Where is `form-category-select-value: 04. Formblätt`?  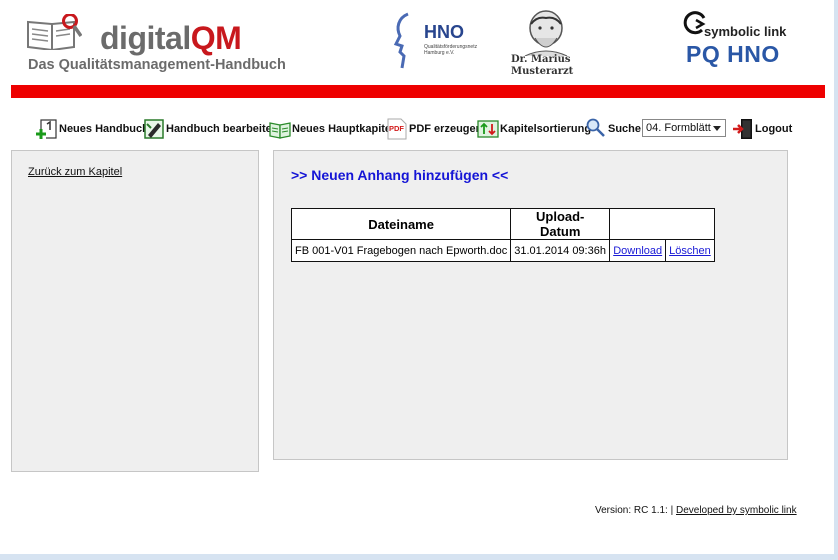 form-category-select-value: 04. Formblätt is located at coordinates (678, 128).